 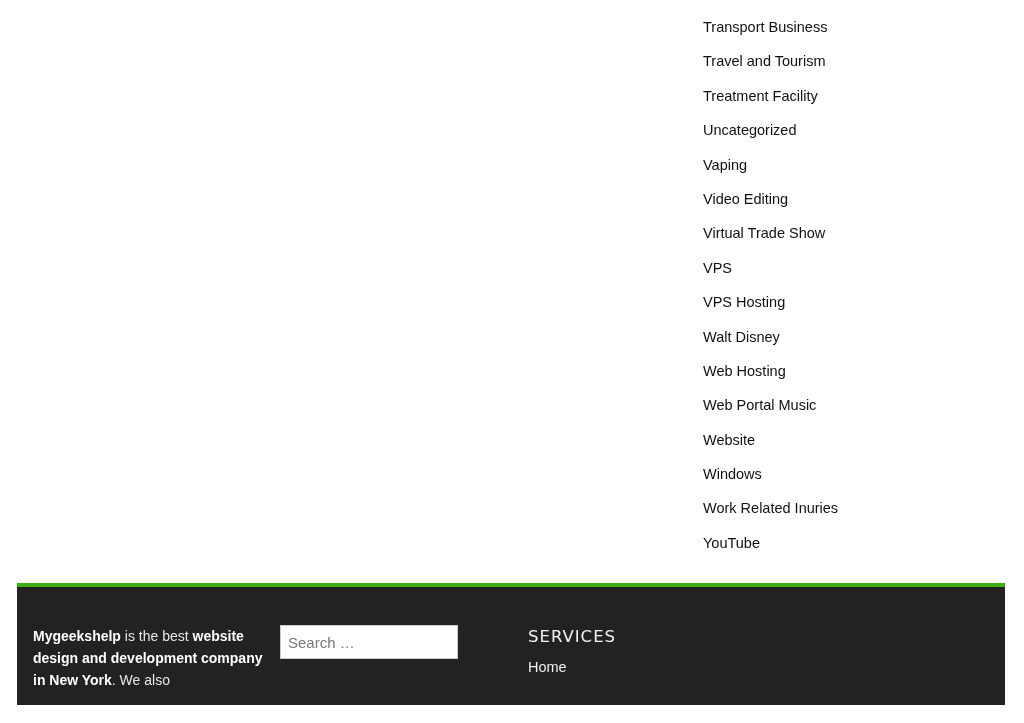 What do you see at coordinates (573, 637) in the screenshot?
I see `services-heading: SERVICES` at bounding box center [573, 637].